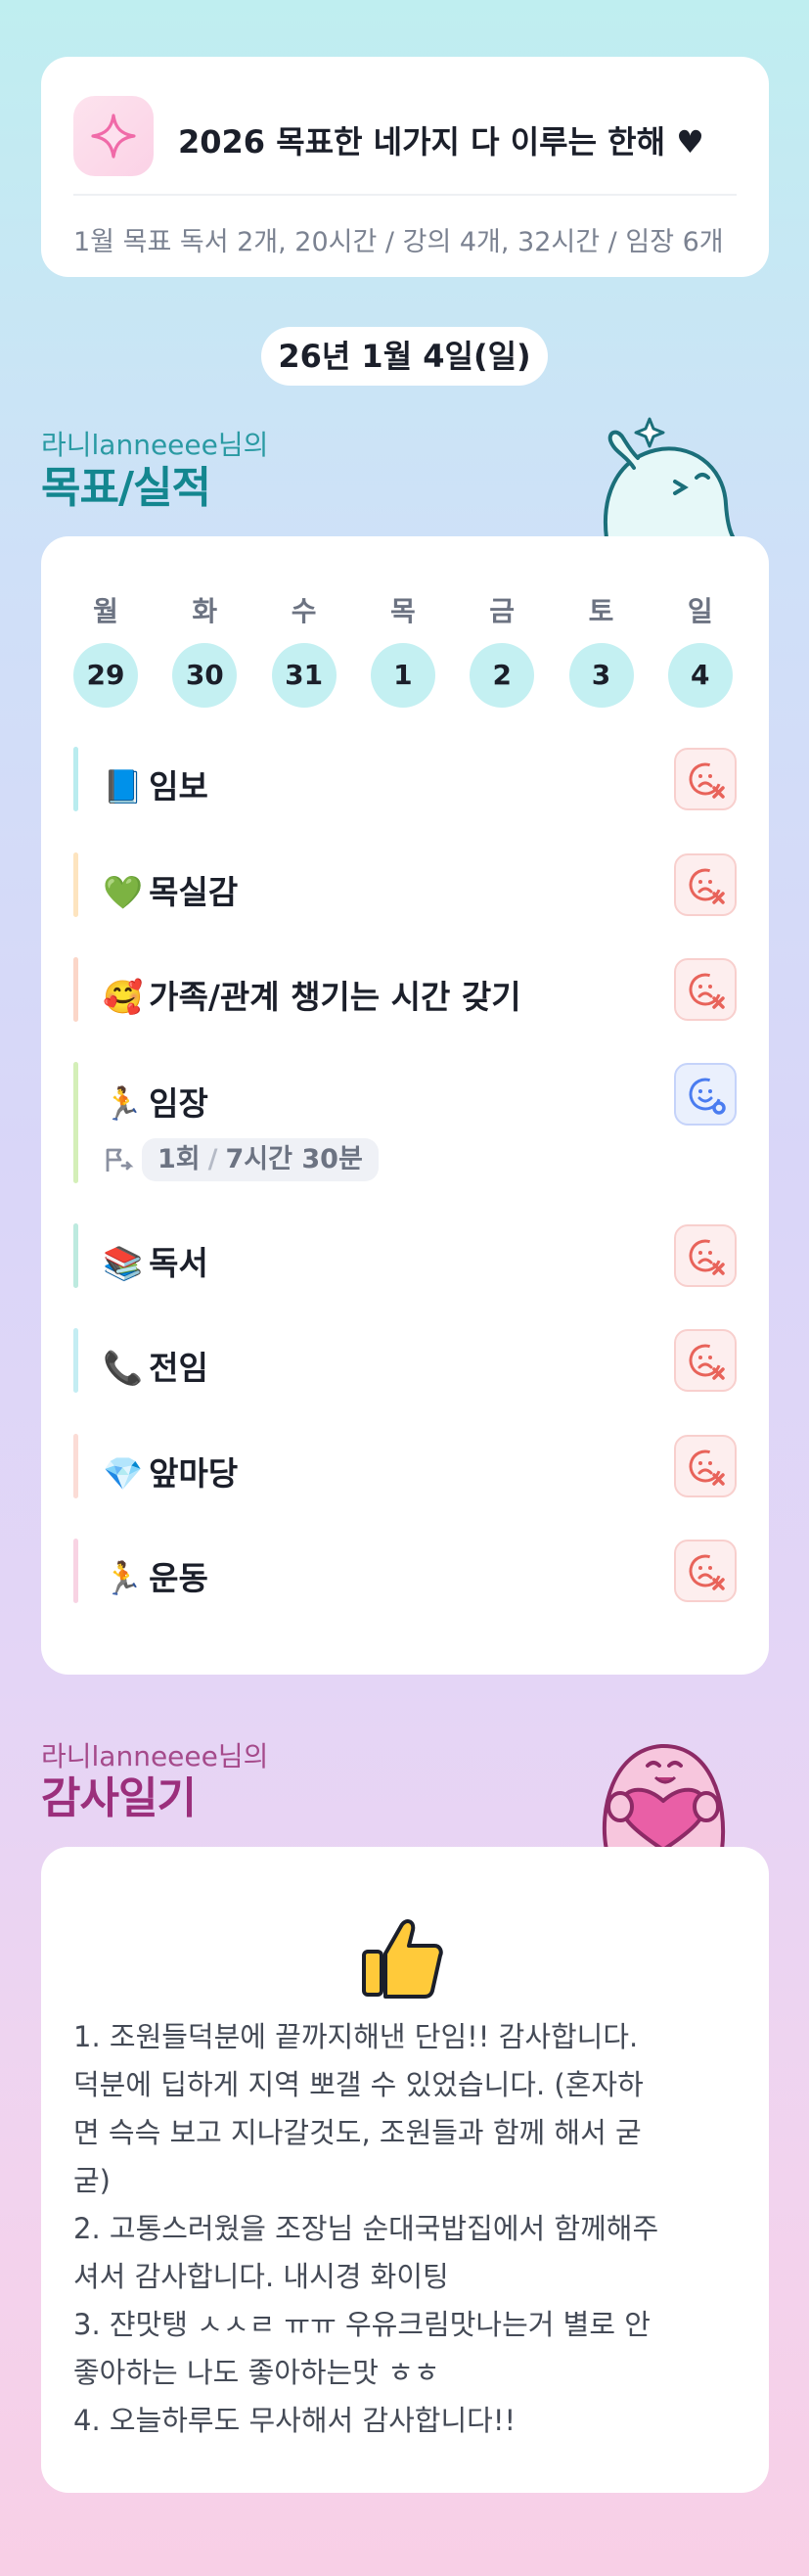 The image size is (809, 2576). What do you see at coordinates (335, 997) in the screenshot?
I see `goal-label: 가족/관계 챙기는 시간 갖기` at bounding box center [335, 997].